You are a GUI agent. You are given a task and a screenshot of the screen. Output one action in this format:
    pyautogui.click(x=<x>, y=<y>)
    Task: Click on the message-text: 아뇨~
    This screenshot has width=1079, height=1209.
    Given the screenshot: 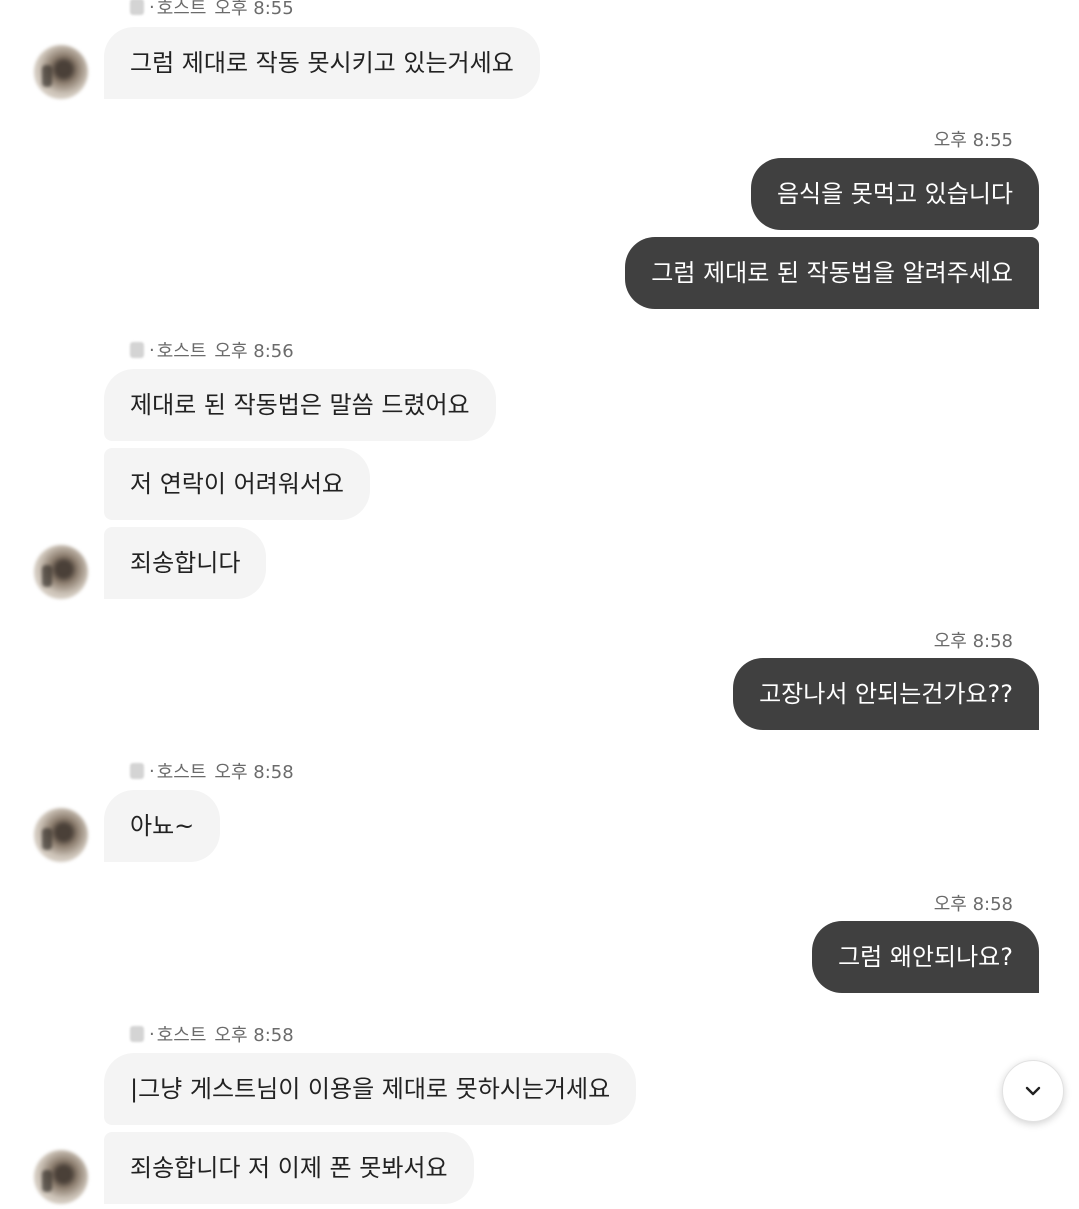 What is the action you would take?
    pyautogui.click(x=162, y=826)
    